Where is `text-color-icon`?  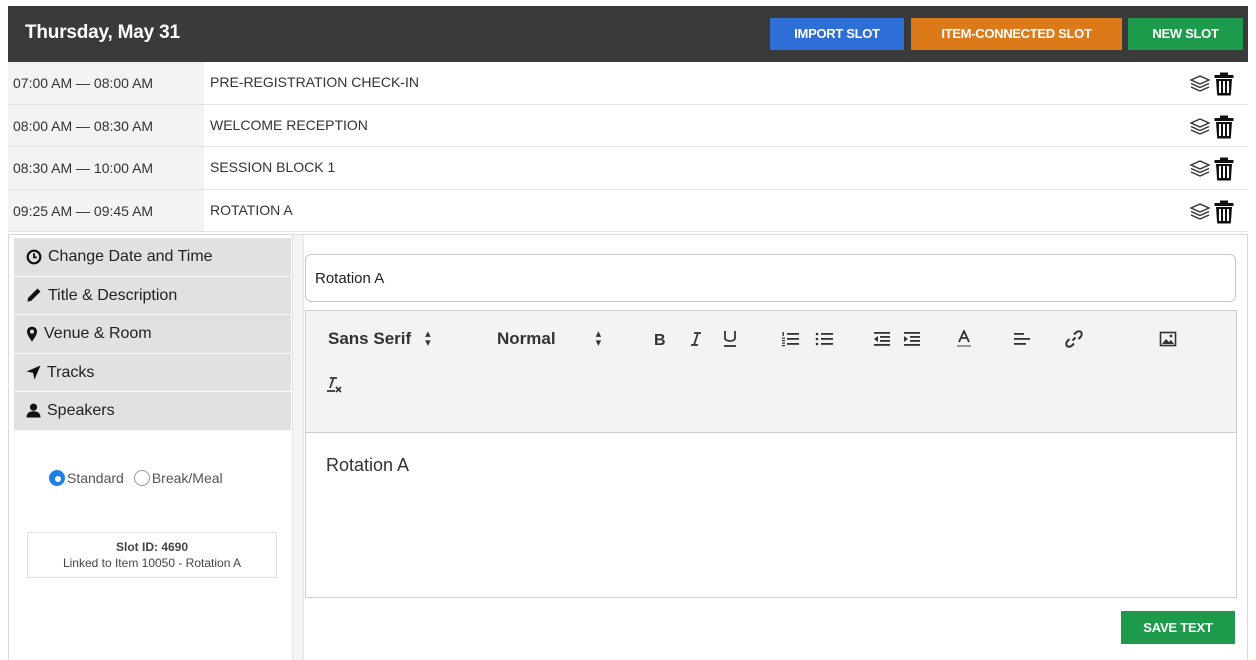
text-color-icon is located at coordinates (964, 339).